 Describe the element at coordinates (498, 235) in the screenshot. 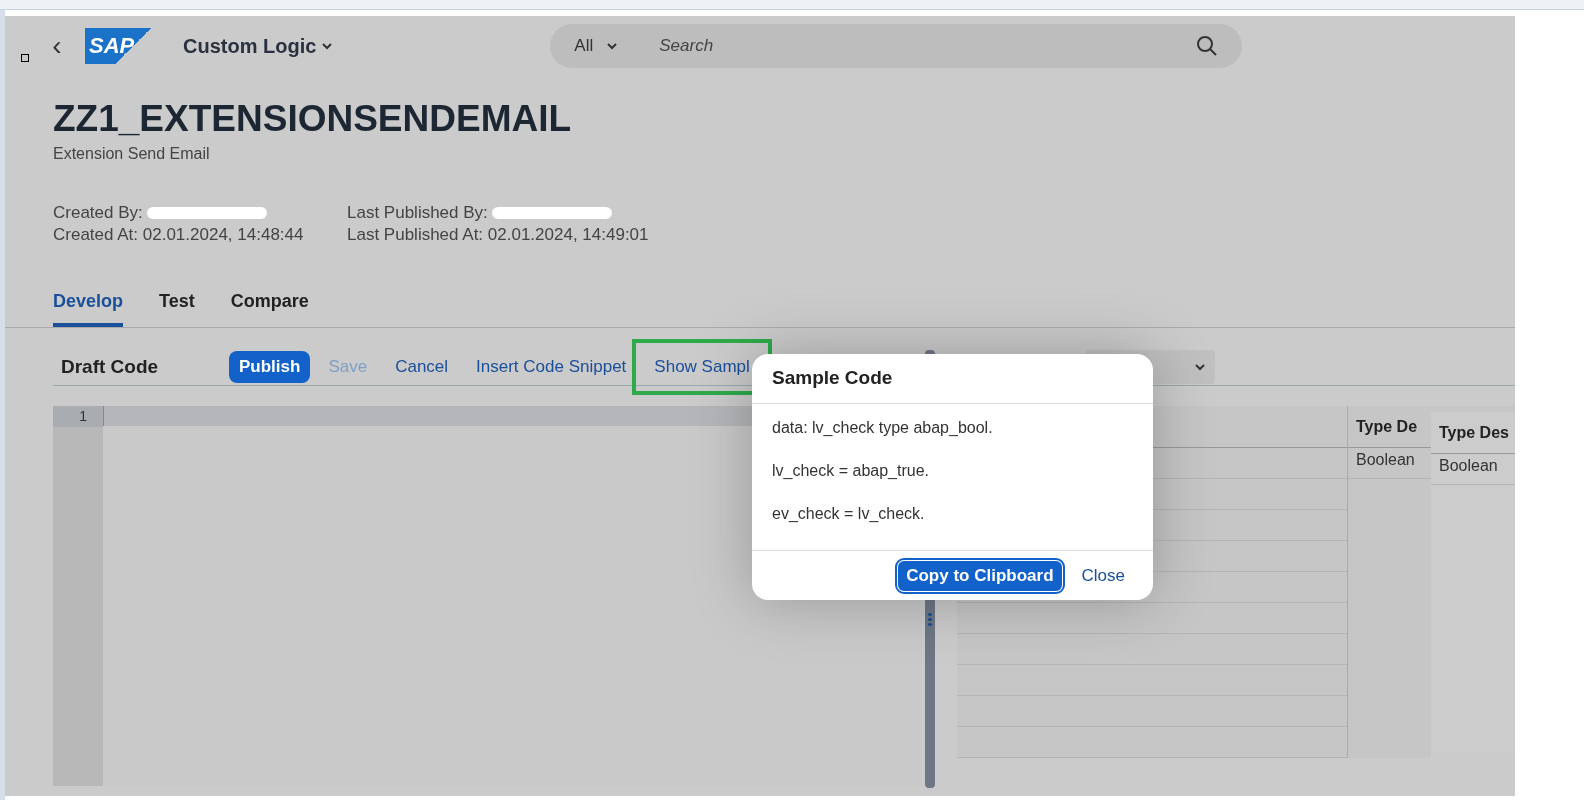

I see `attribute-text: Last Published At: 02.01.2024, 14:49:01` at that location.